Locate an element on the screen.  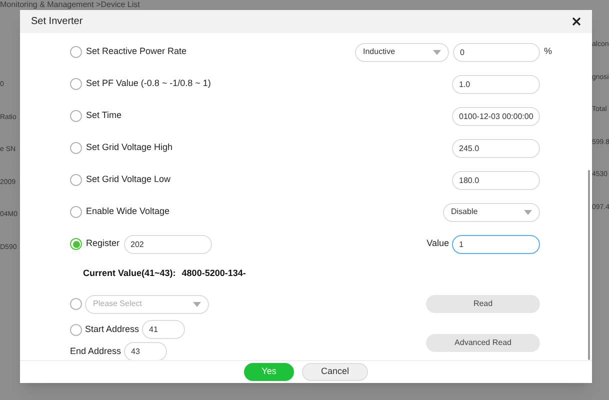
input-field: 202 is located at coordinates (168, 244).